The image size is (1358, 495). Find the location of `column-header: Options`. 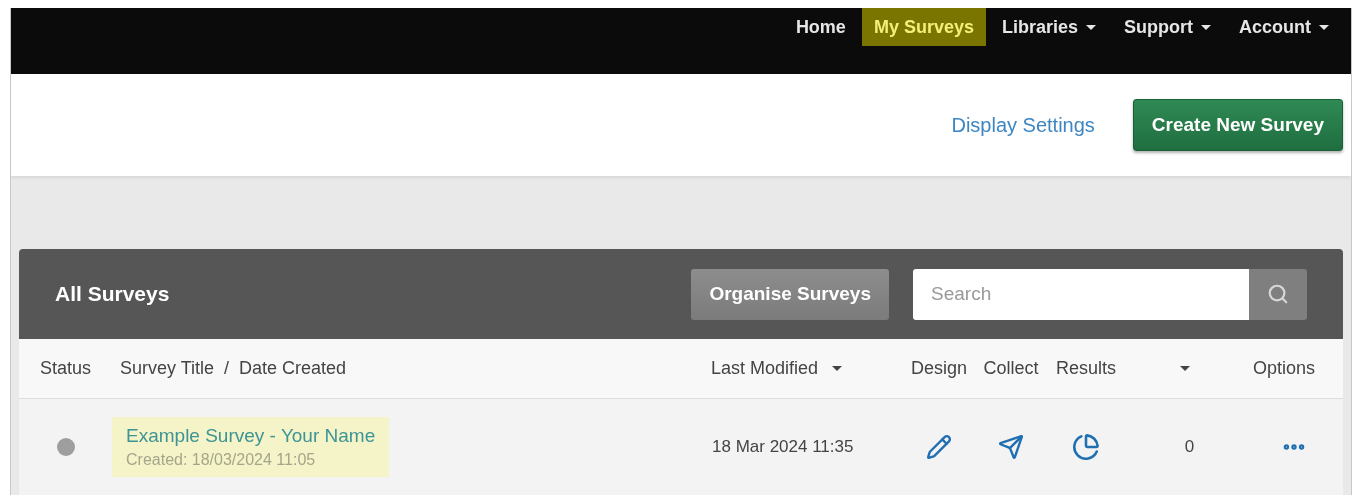

column-header: Options is located at coordinates (1284, 368).